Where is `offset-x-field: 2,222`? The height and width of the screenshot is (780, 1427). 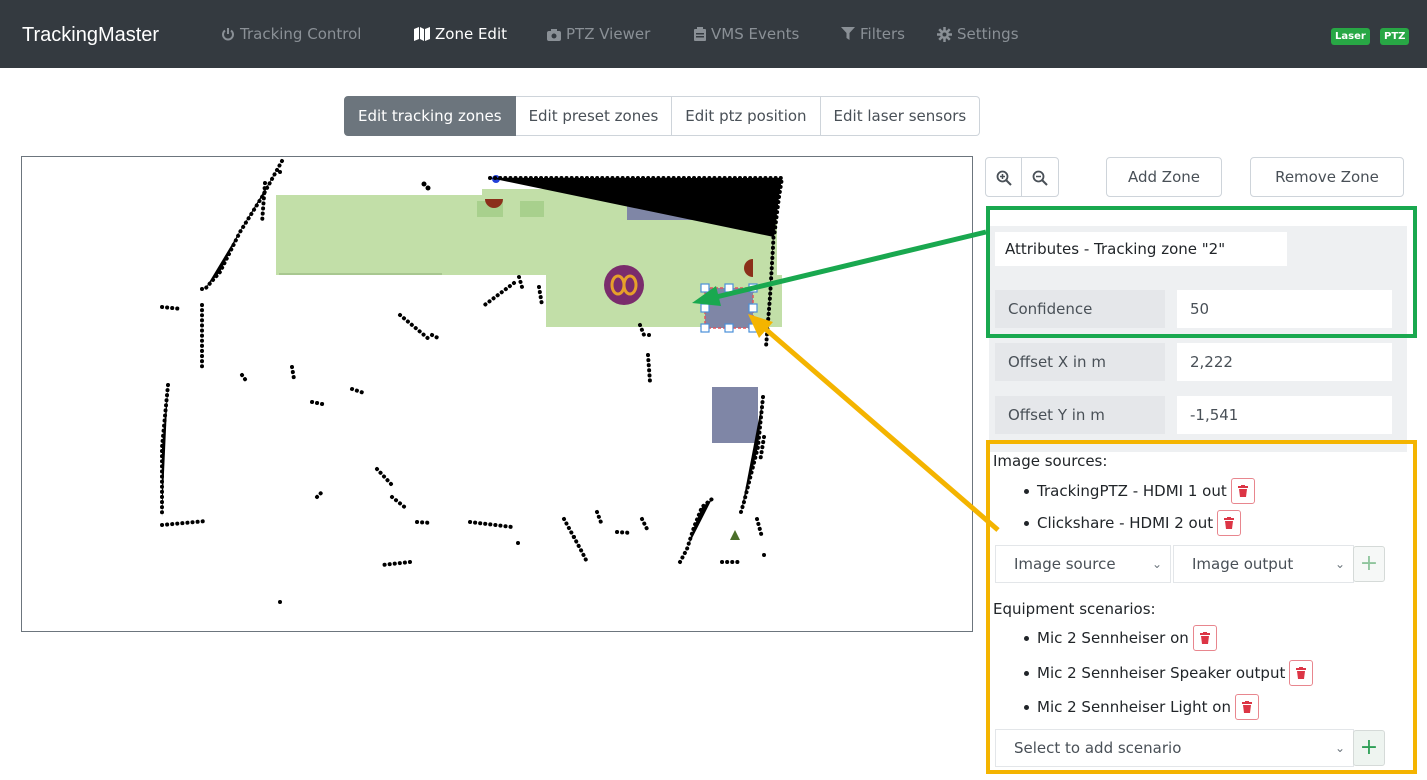 offset-x-field: 2,222 is located at coordinates (1284, 362).